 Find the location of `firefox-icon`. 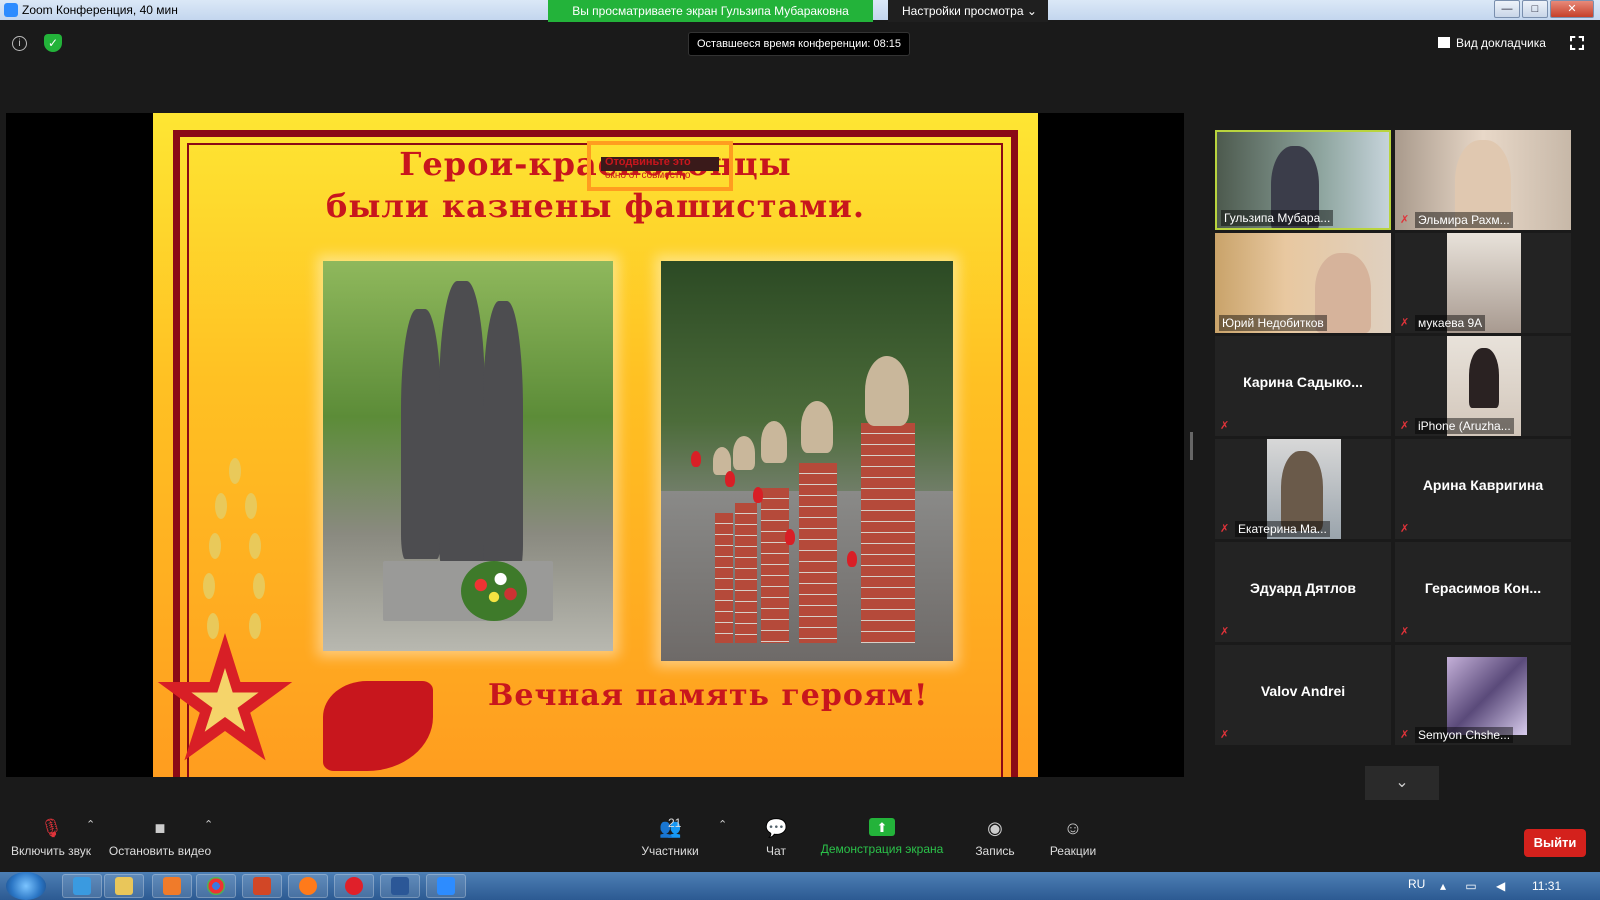

firefox-icon is located at coordinates (308, 886).